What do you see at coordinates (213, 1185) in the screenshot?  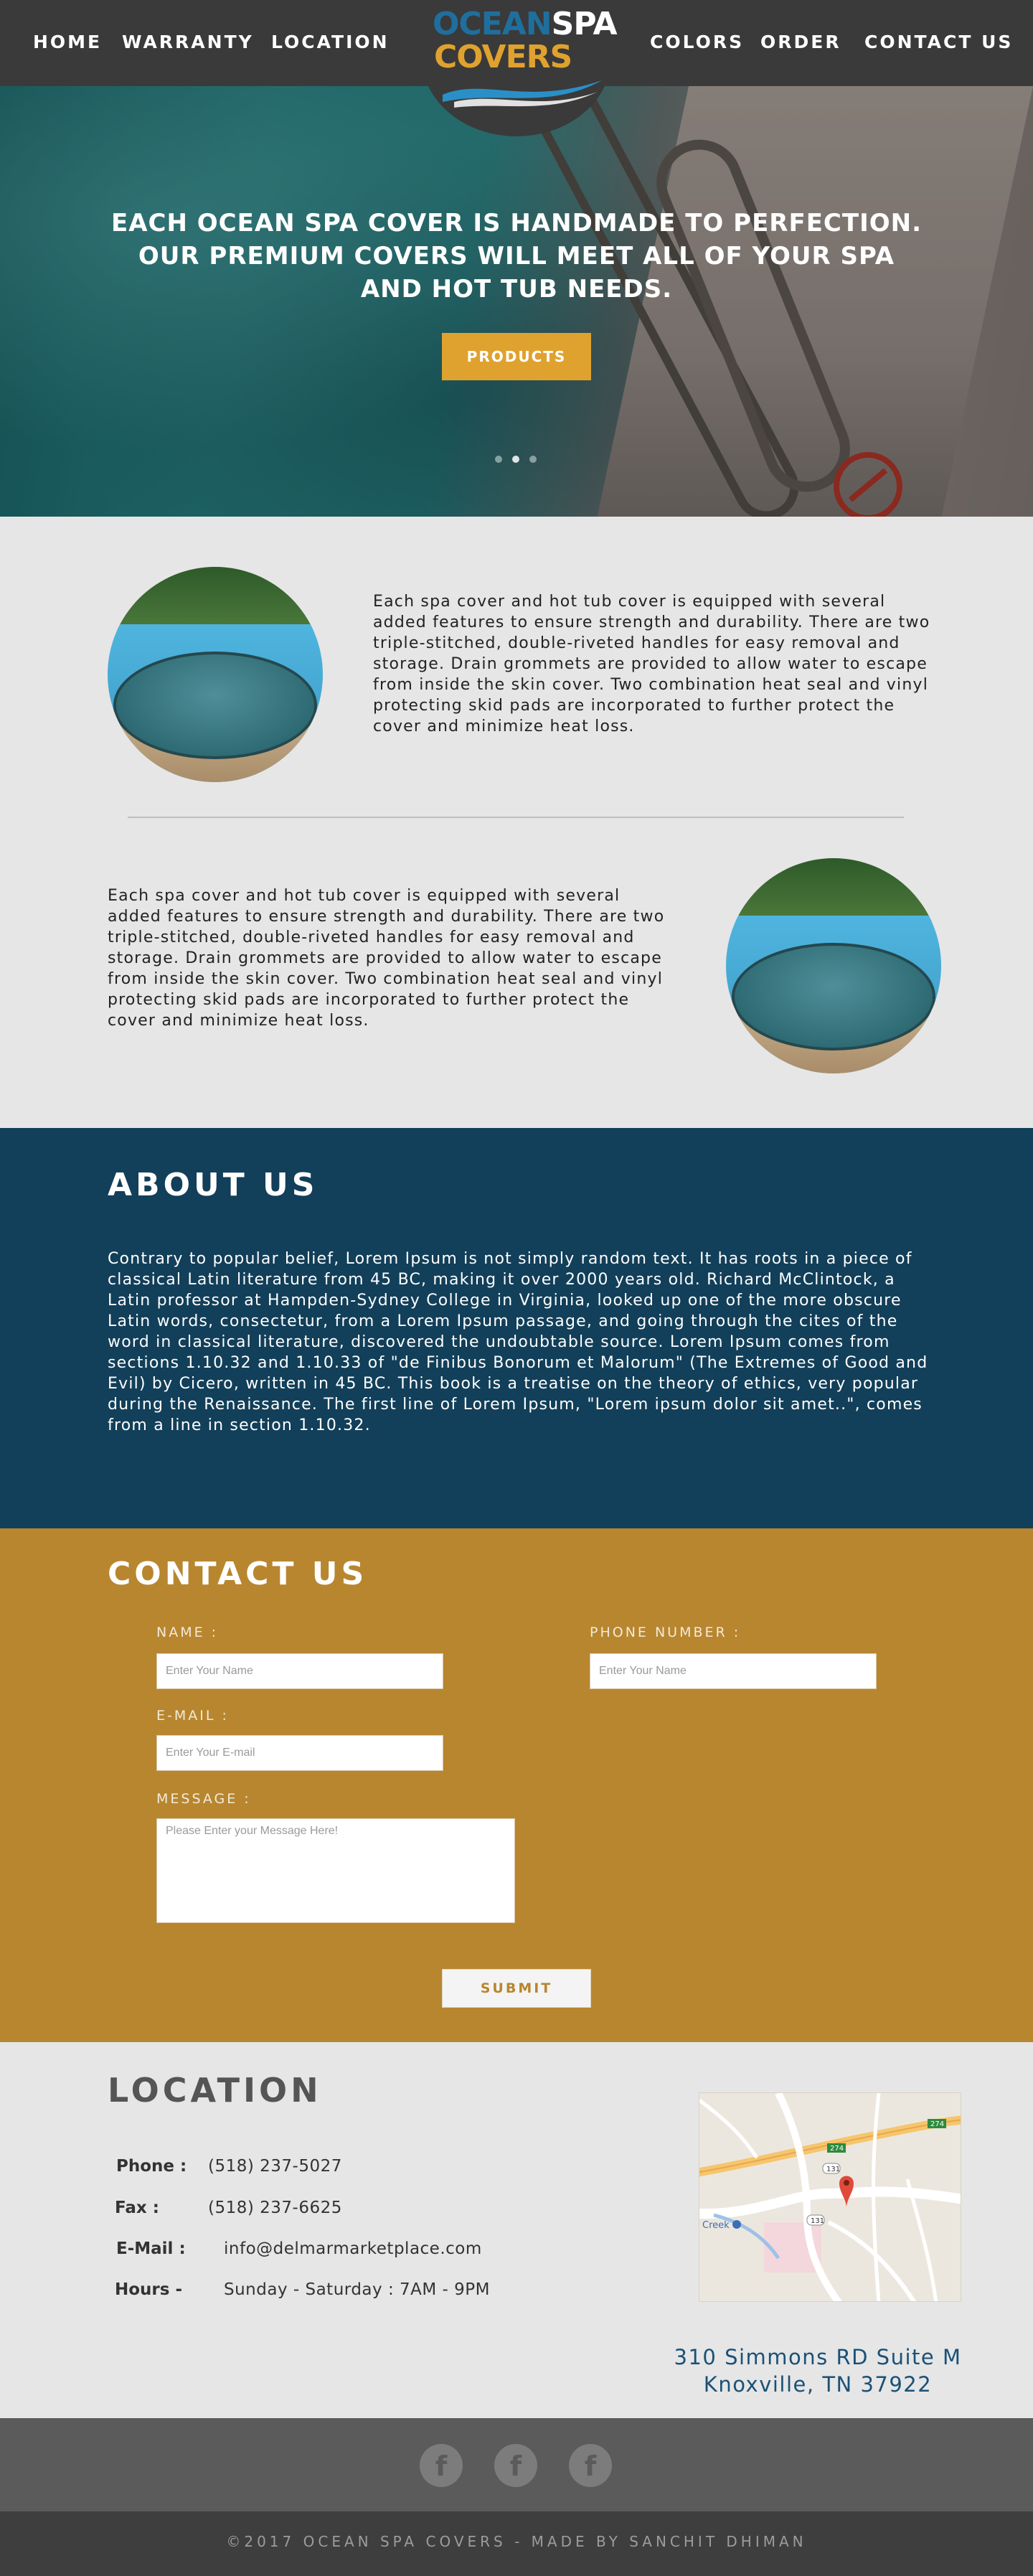 I see `about-title: ABOUT US` at bounding box center [213, 1185].